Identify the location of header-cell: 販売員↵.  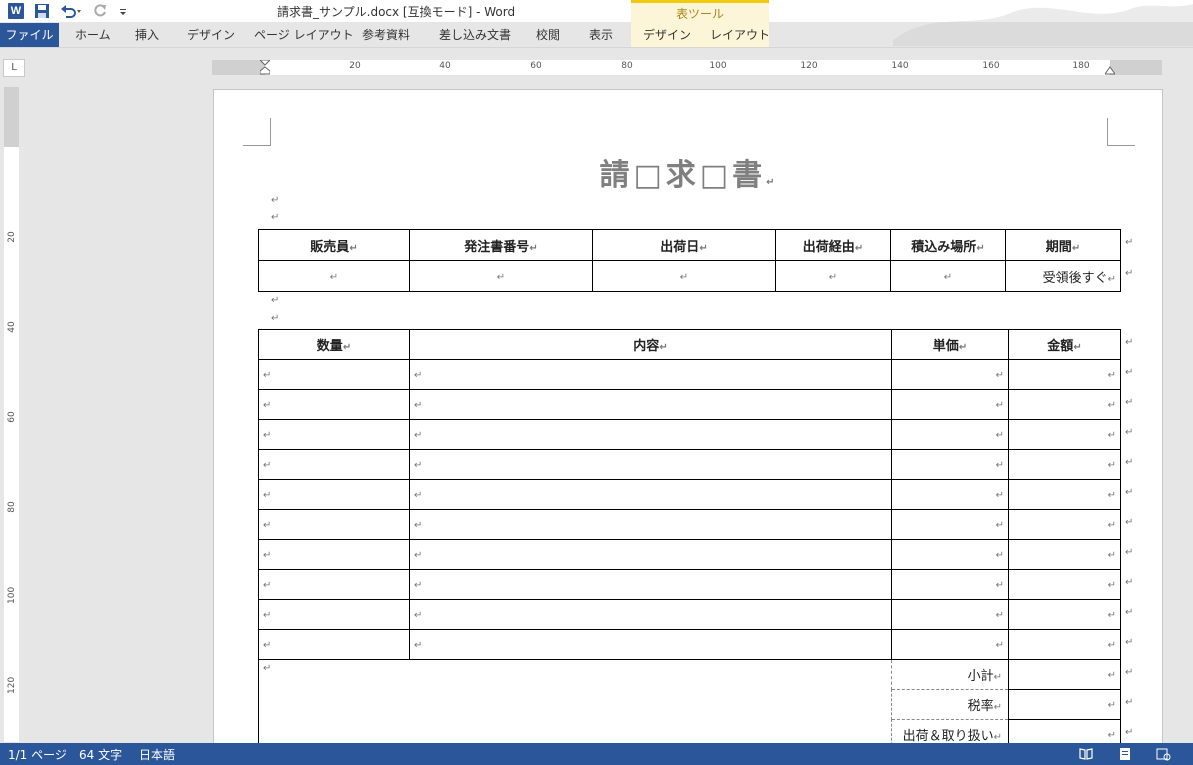
(334, 245).